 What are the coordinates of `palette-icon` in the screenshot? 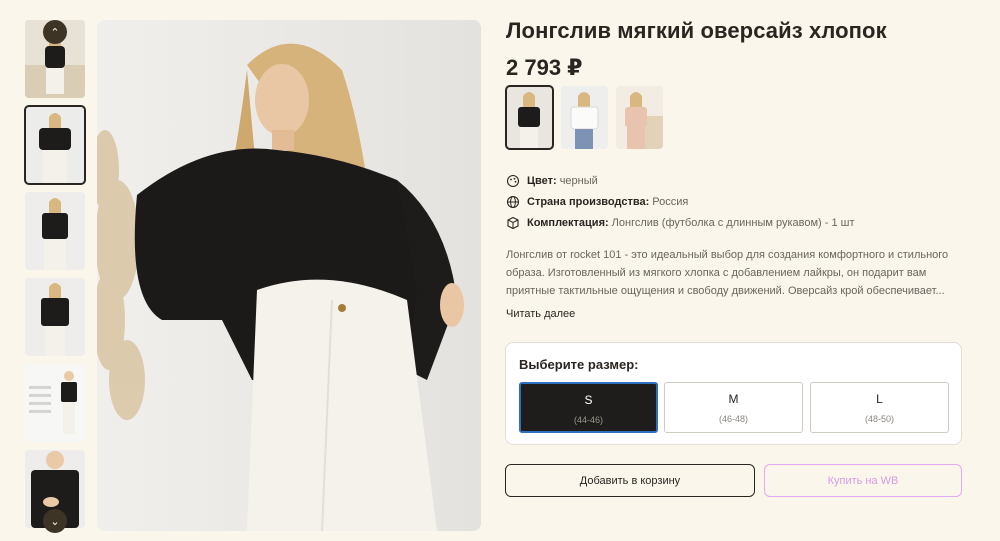 It's located at (513, 181).